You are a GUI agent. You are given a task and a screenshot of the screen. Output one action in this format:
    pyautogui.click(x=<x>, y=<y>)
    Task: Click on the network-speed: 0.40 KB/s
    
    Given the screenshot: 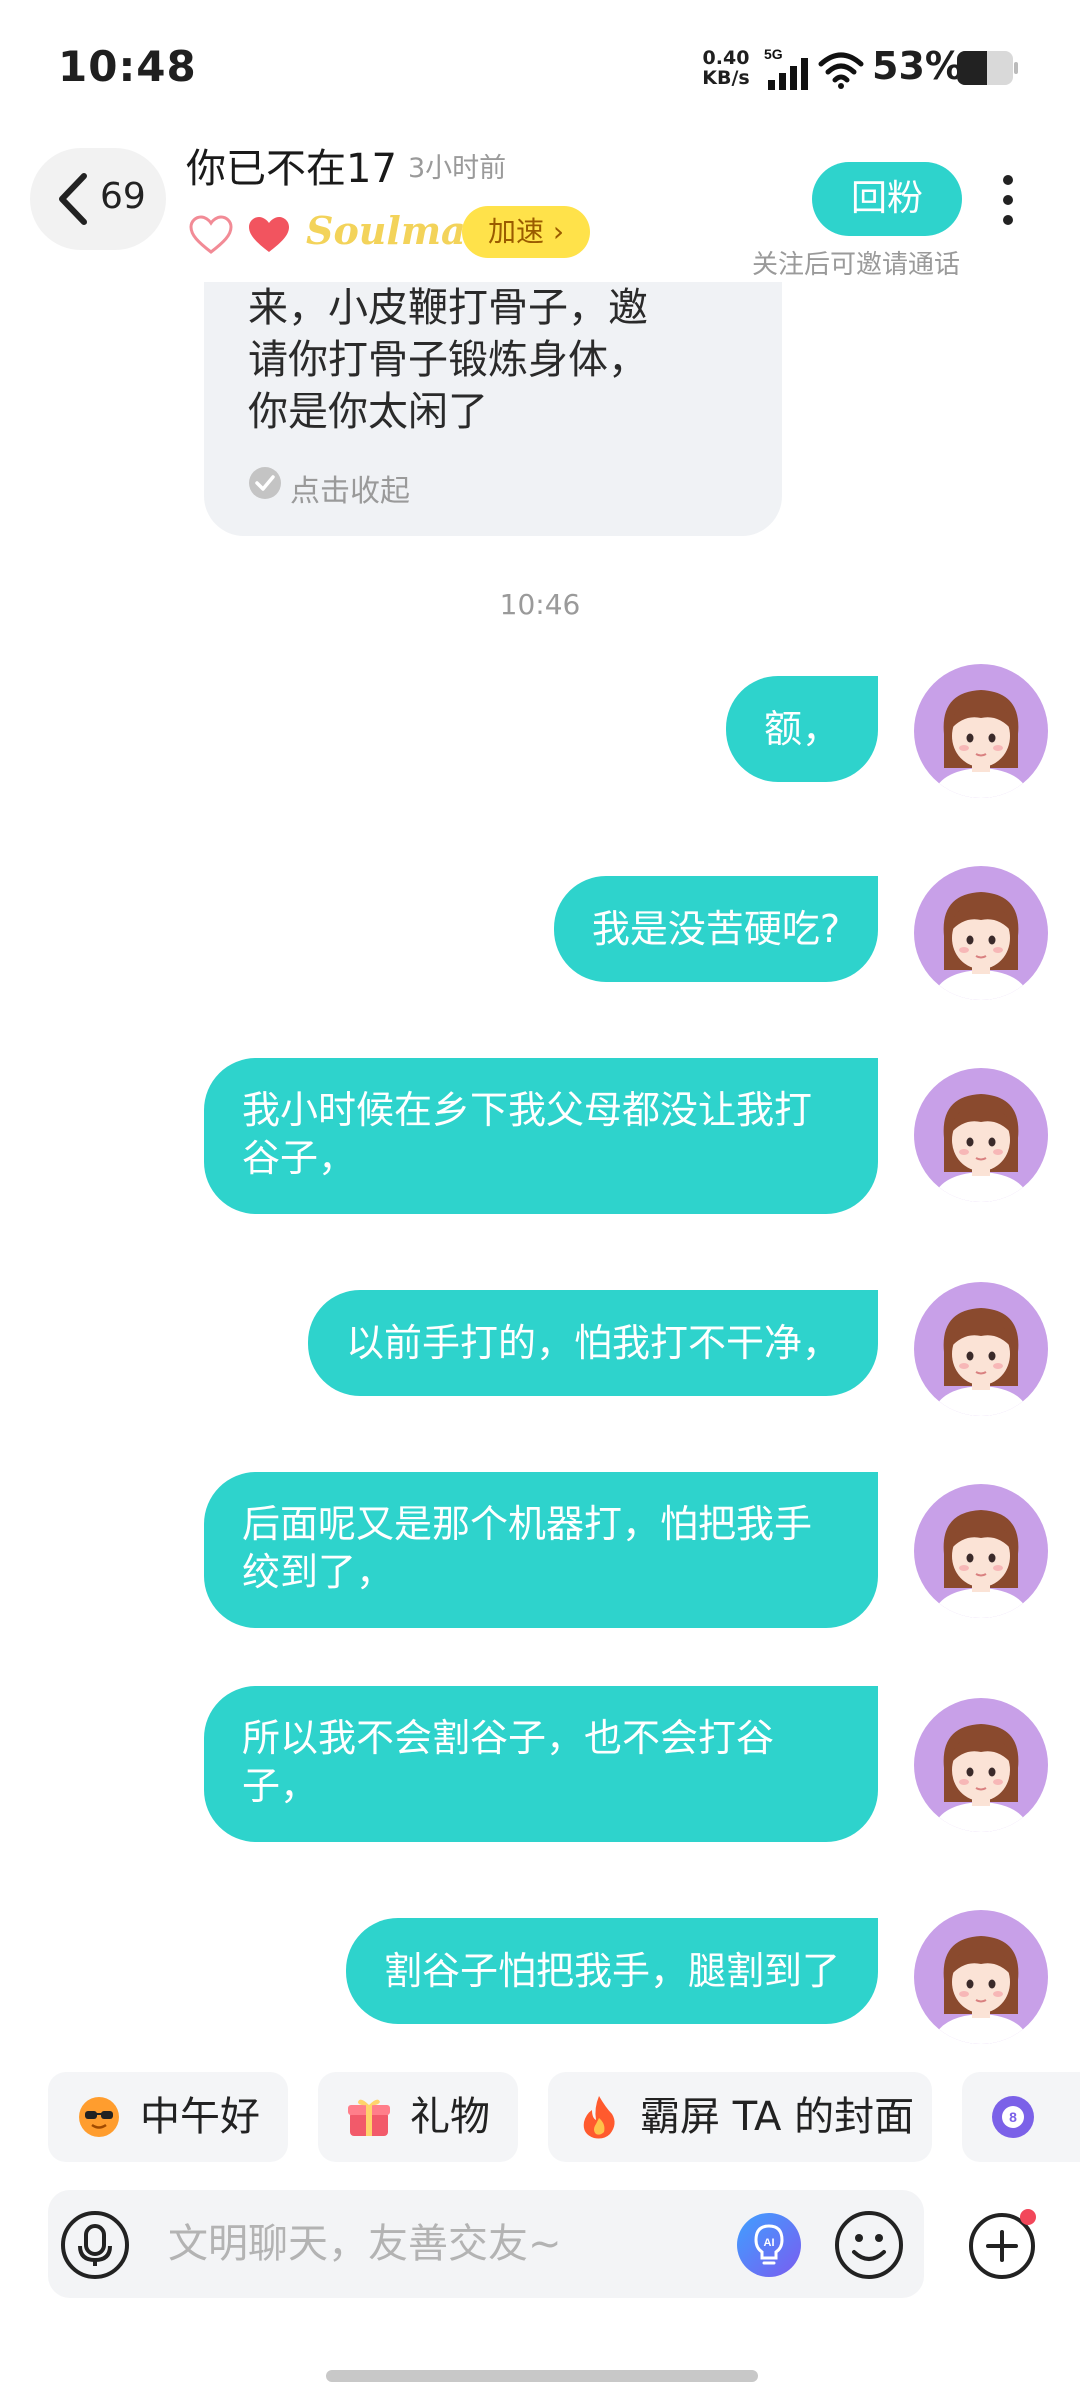 What is the action you would take?
    pyautogui.click(x=726, y=68)
    